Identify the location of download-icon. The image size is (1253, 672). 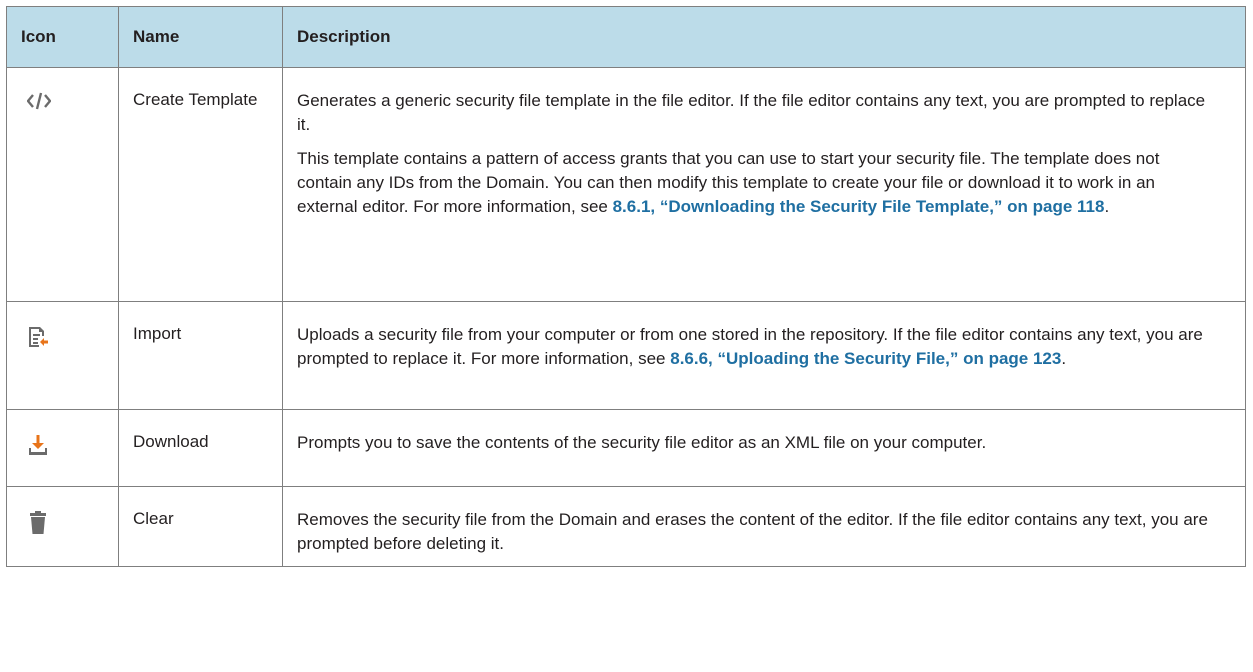
(38, 445).